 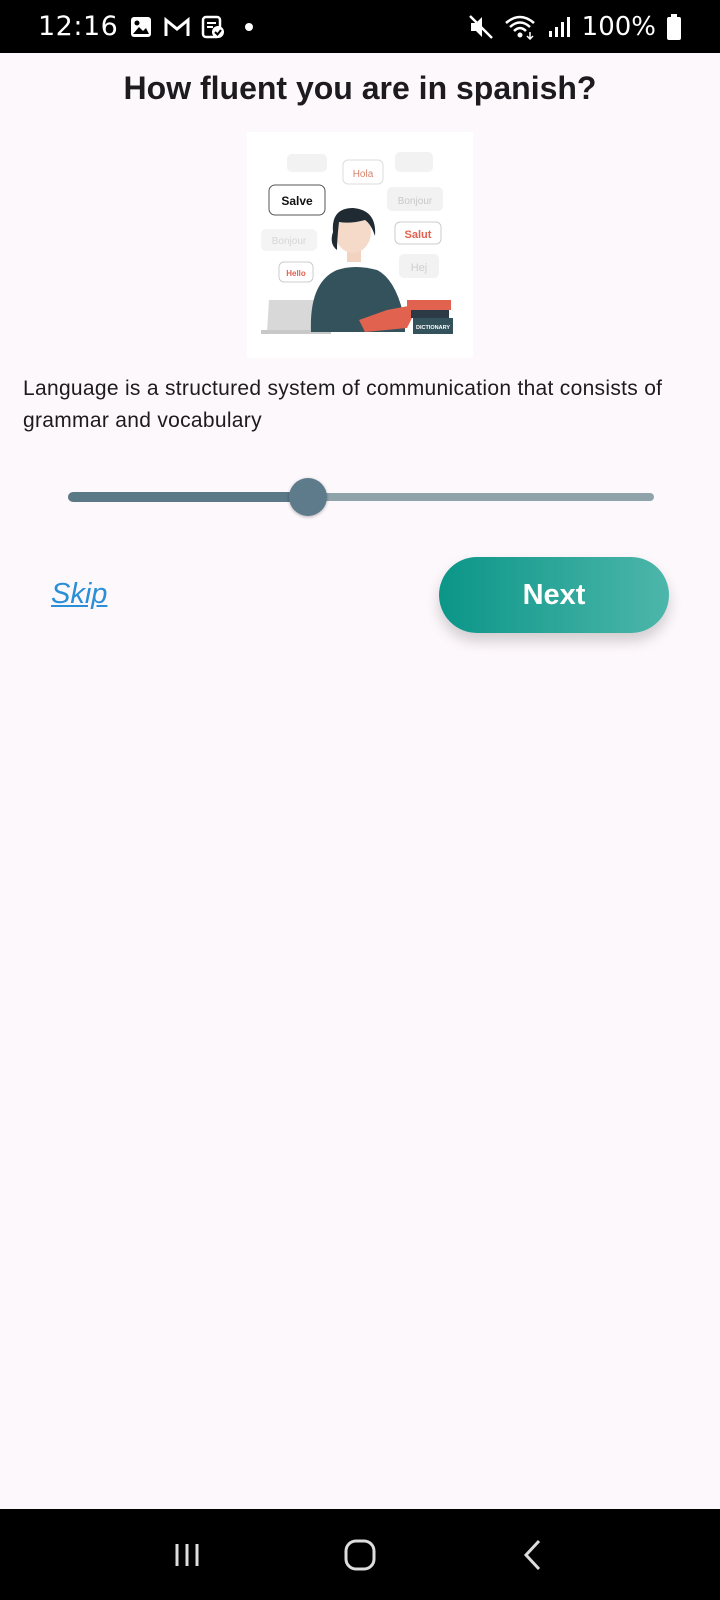 I want to click on next-button: Next, so click(x=554, y=595).